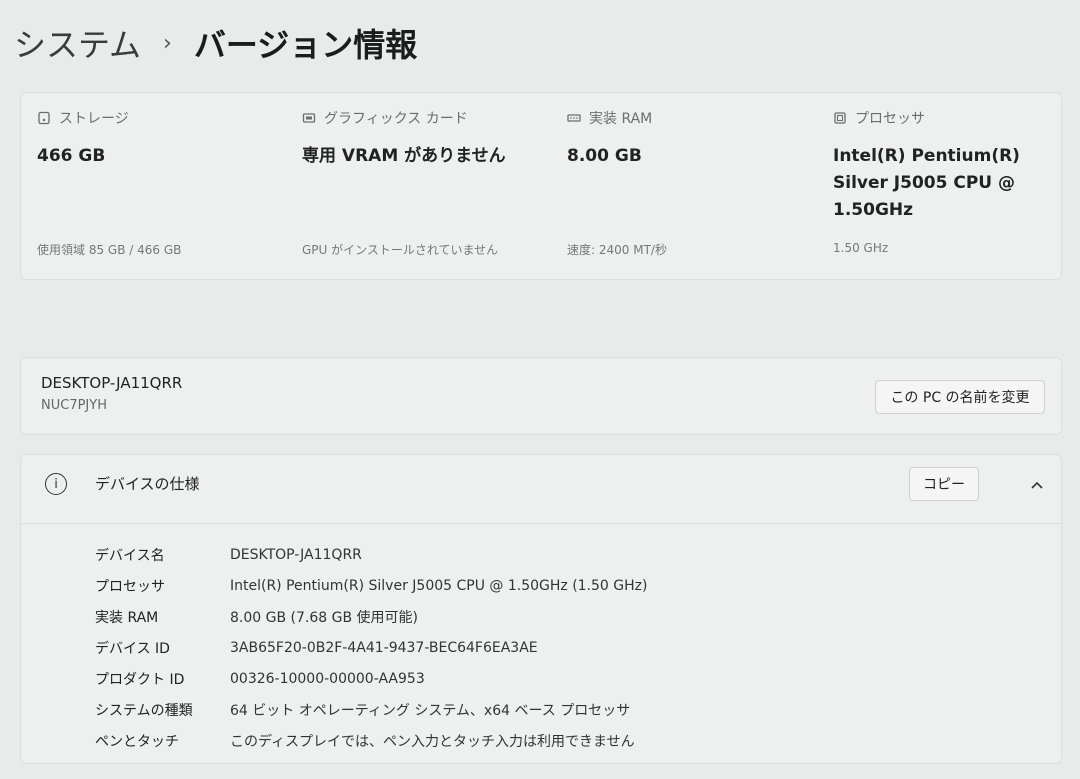 The width and height of the screenshot is (1080, 779). Describe the element at coordinates (840, 118) in the screenshot. I see `processor-icon` at that location.